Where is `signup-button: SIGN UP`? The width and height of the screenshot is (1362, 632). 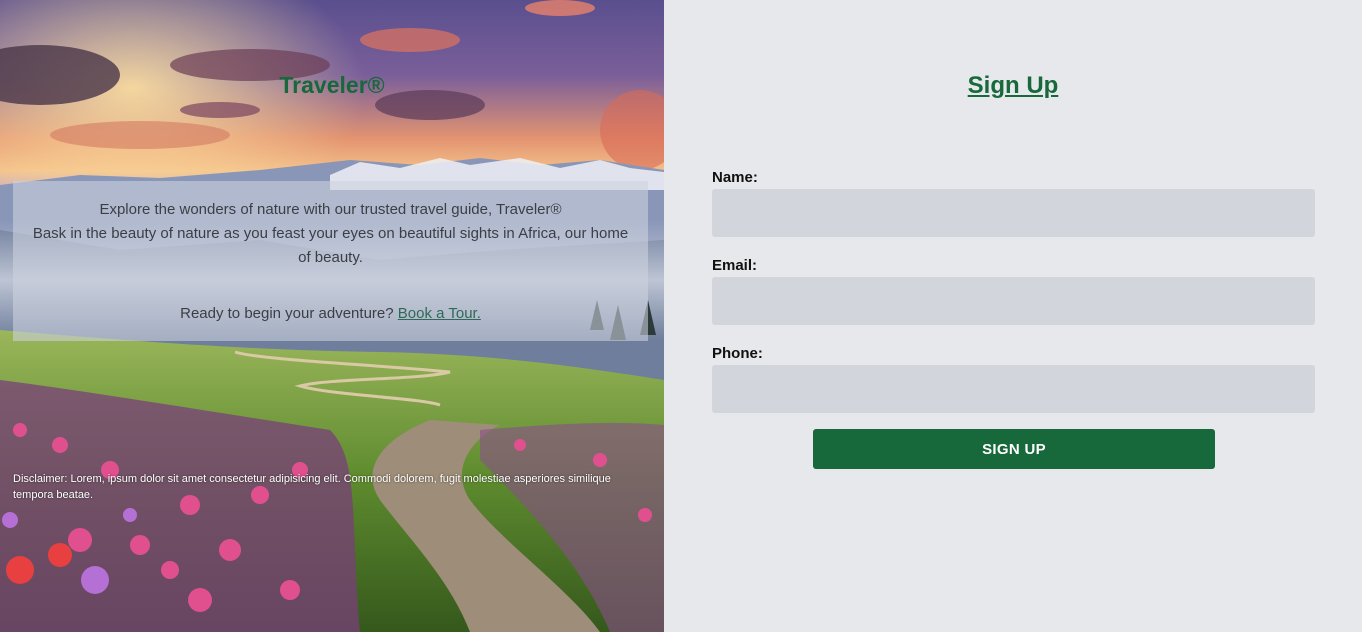 signup-button: SIGN UP is located at coordinates (1014, 449).